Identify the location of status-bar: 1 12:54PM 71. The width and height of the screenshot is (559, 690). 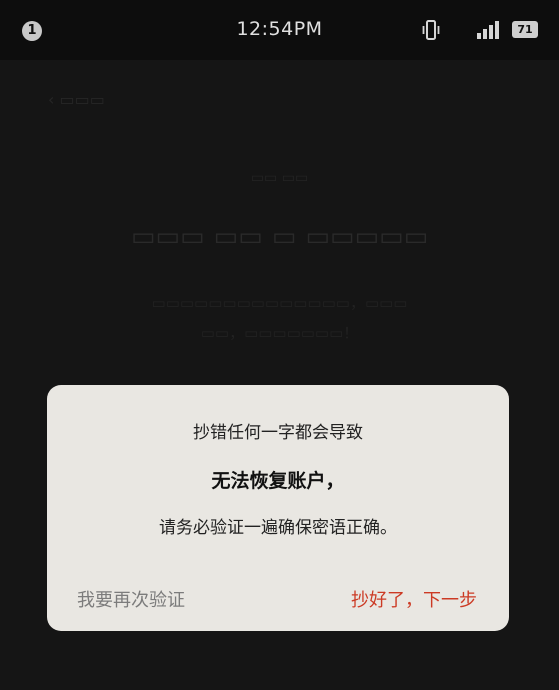
(279, 30).